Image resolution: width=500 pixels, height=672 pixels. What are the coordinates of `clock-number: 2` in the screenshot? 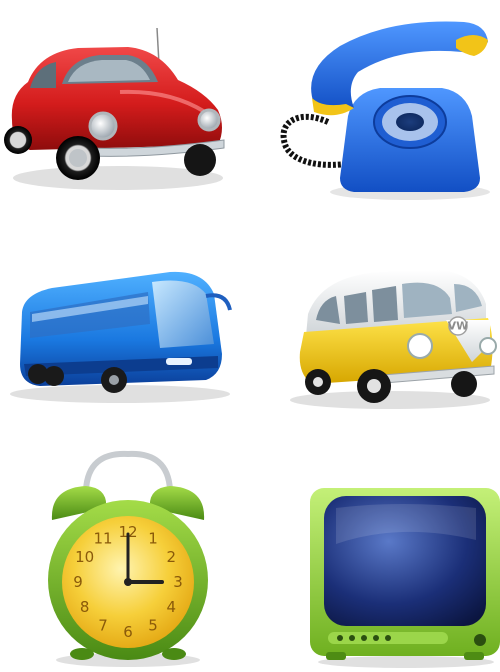 It's located at (172, 557).